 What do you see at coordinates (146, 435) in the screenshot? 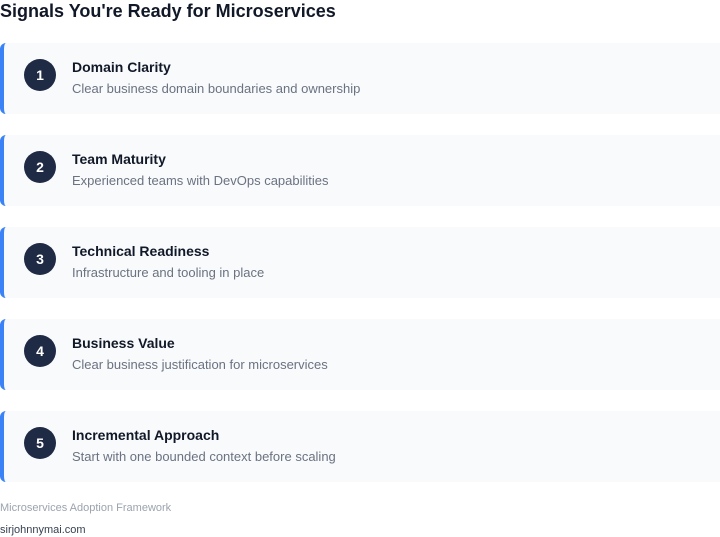
I see `signal-title: Incremental Approach` at bounding box center [146, 435].